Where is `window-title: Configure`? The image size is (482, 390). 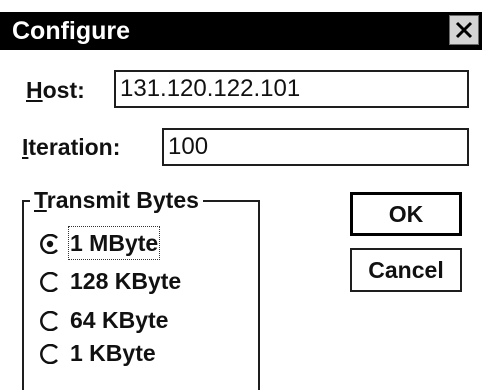 window-title: Configure is located at coordinates (71, 31).